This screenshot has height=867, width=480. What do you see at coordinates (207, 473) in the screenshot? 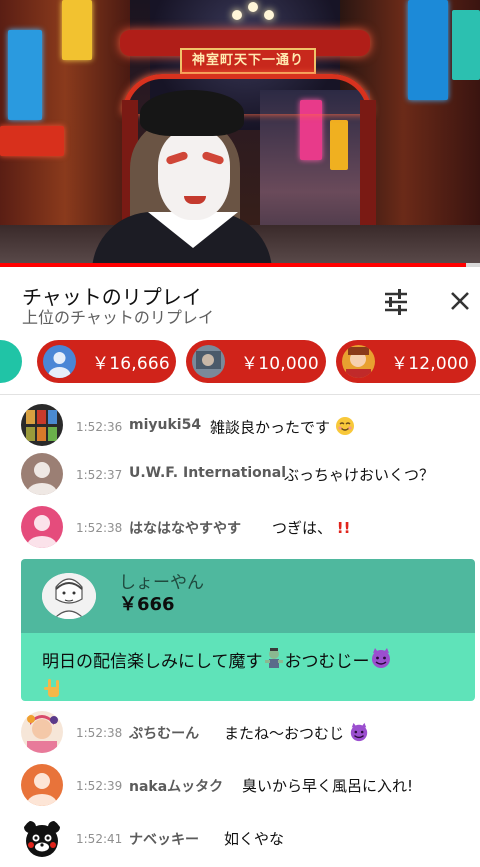
I see `message-author: U.W.F. International` at bounding box center [207, 473].